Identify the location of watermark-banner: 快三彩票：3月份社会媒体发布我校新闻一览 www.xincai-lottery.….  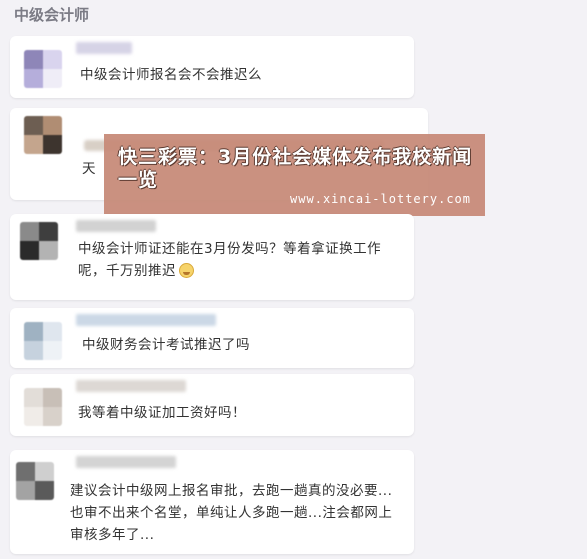
(294, 175).